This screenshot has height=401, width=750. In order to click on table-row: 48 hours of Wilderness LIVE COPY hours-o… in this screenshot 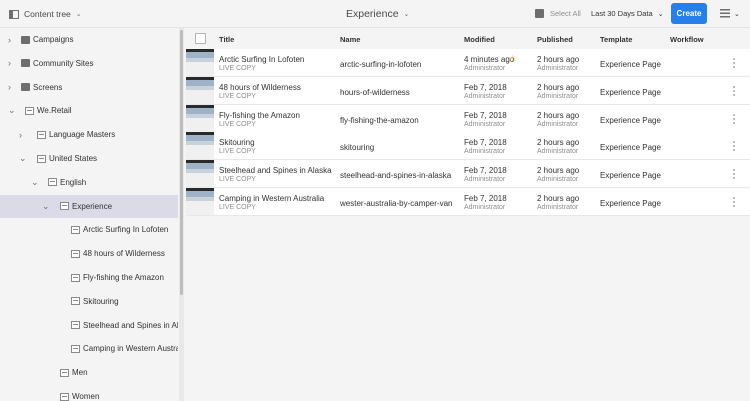, I will do `click(468, 90)`.